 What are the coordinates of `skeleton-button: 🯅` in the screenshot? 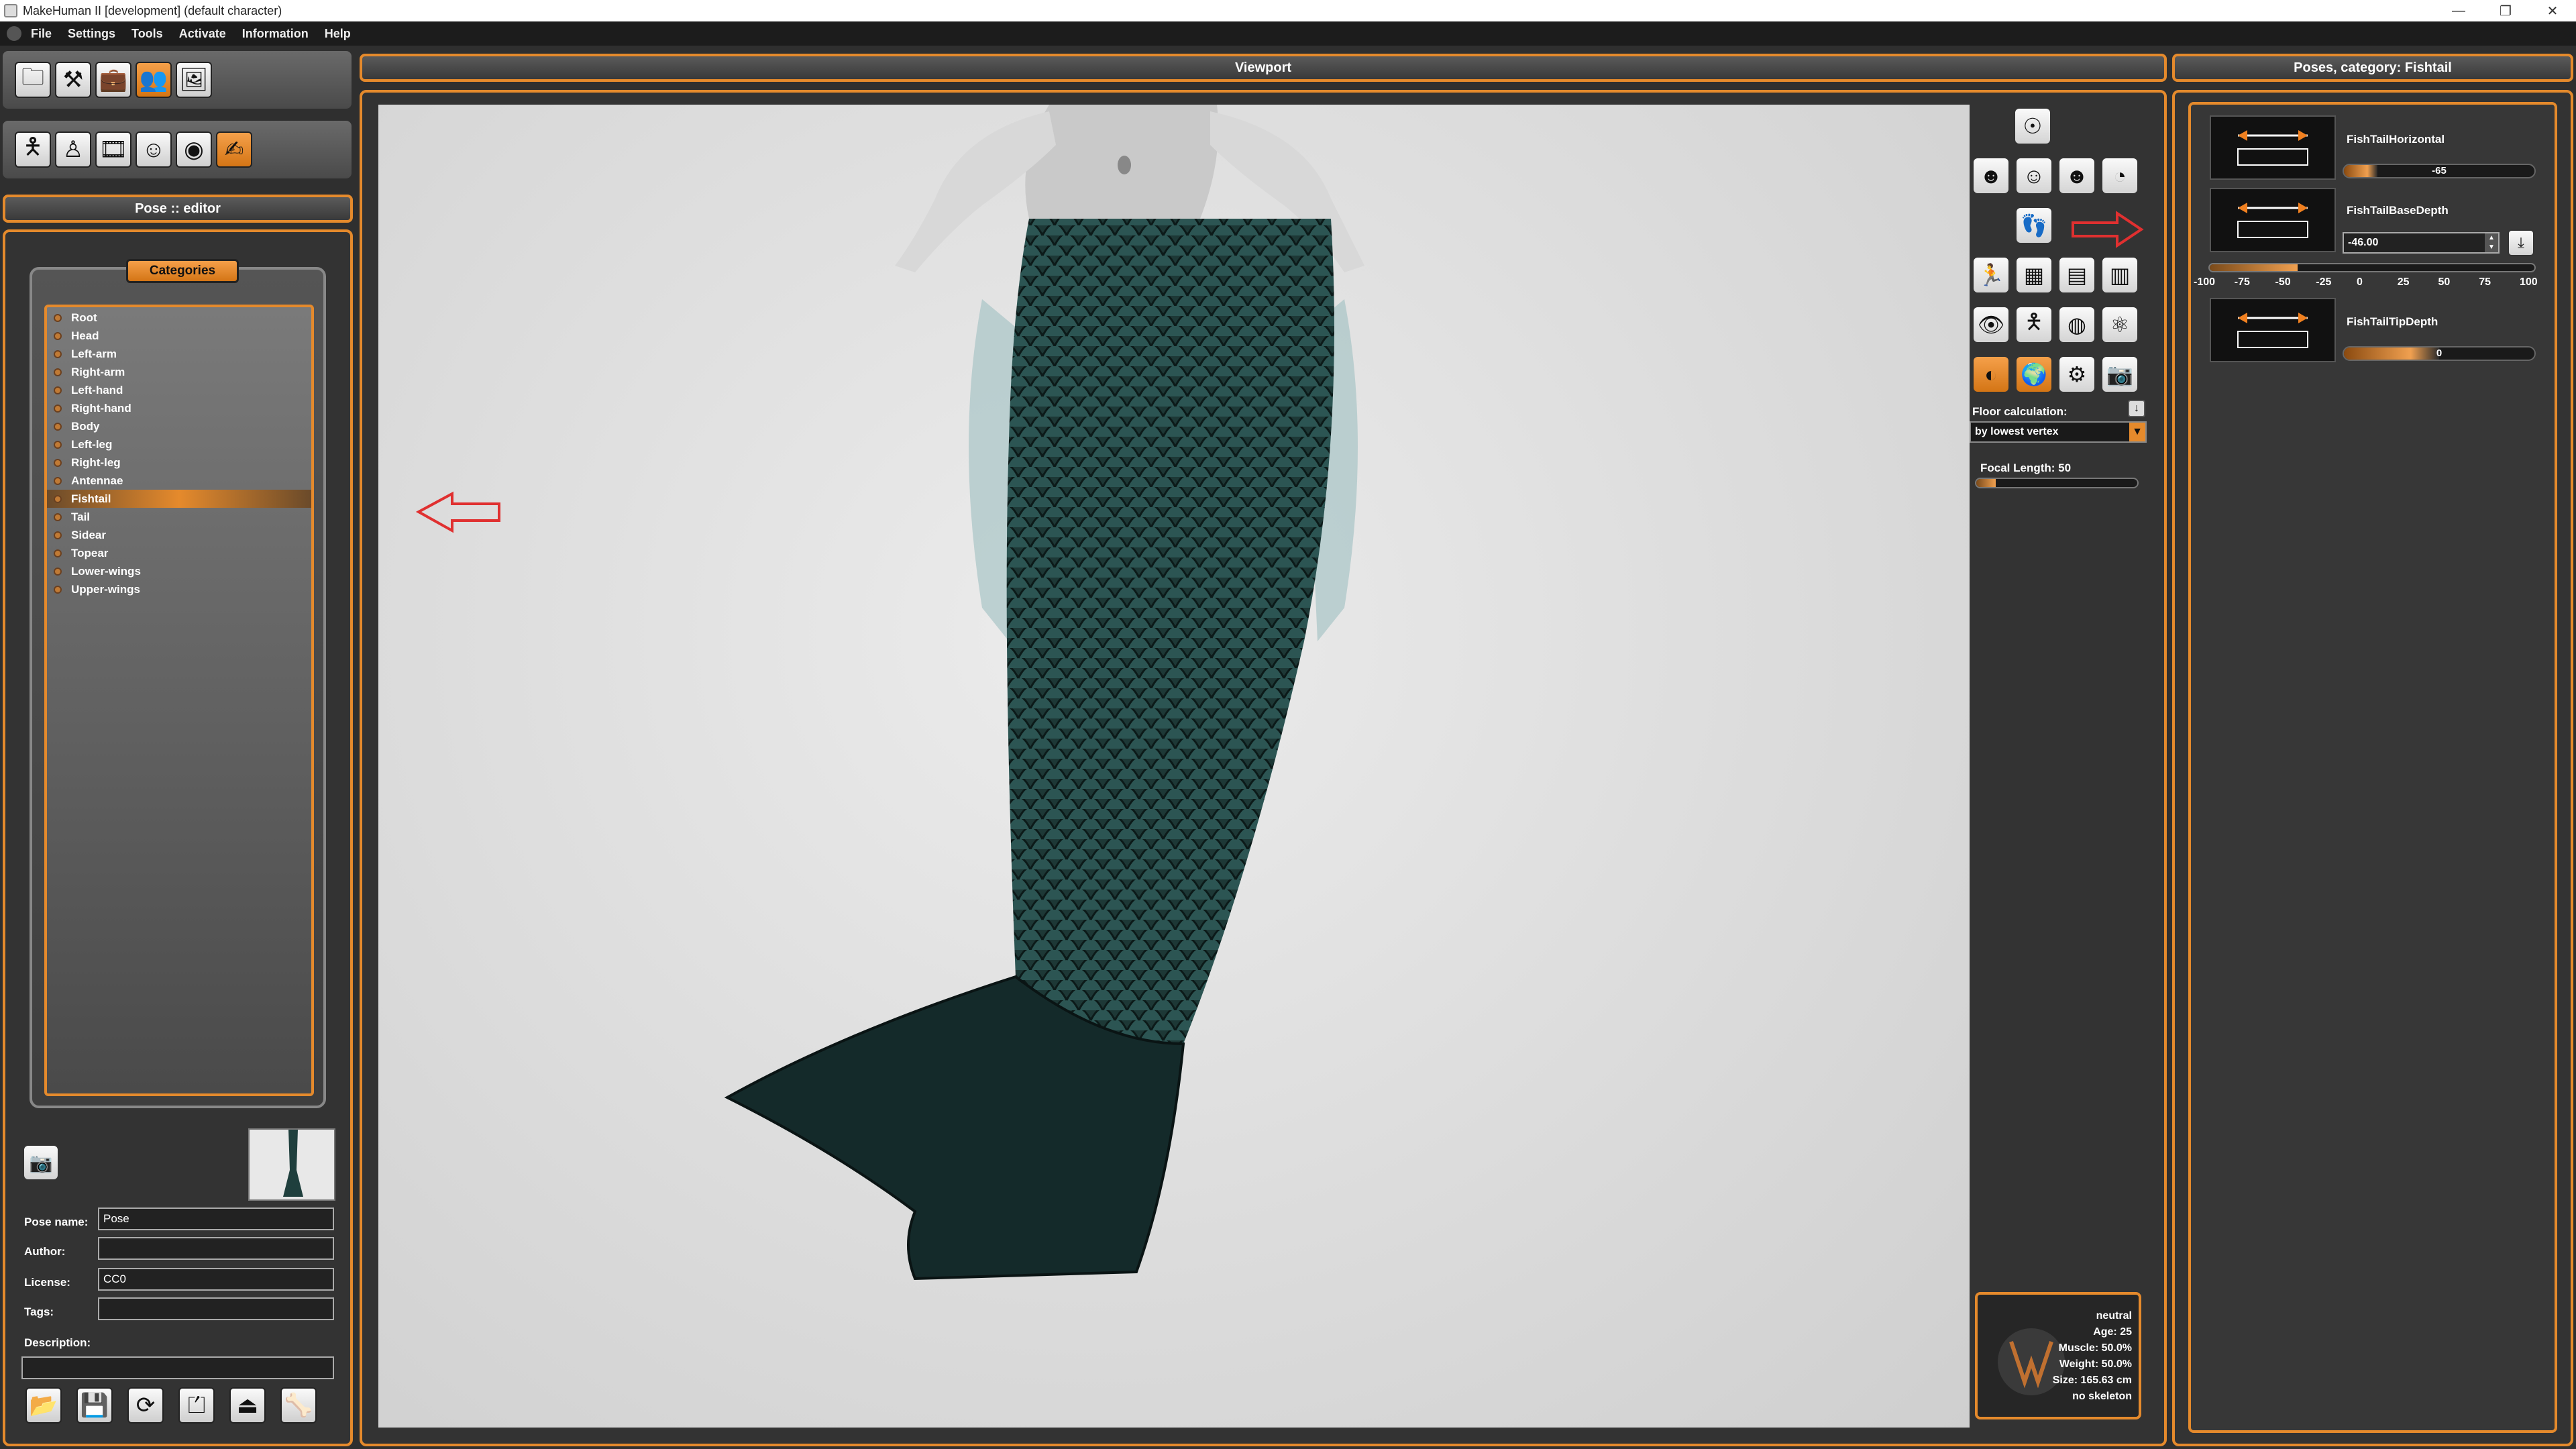 It's located at (33, 149).